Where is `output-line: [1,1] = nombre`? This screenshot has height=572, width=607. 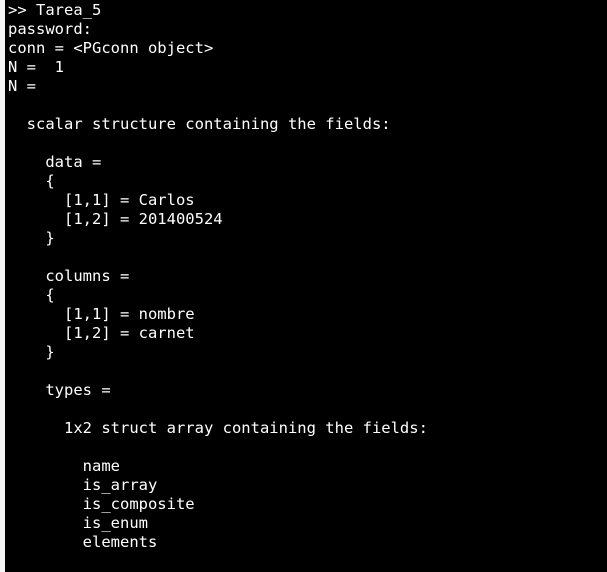
output-line: [1,1] = nombre is located at coordinates (101, 314).